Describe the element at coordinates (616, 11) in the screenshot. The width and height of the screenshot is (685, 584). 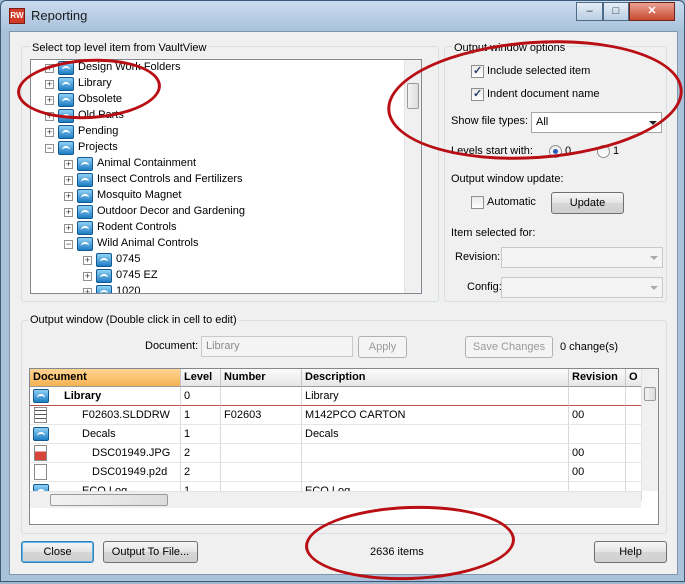
I see `maximize-button: □` at that location.